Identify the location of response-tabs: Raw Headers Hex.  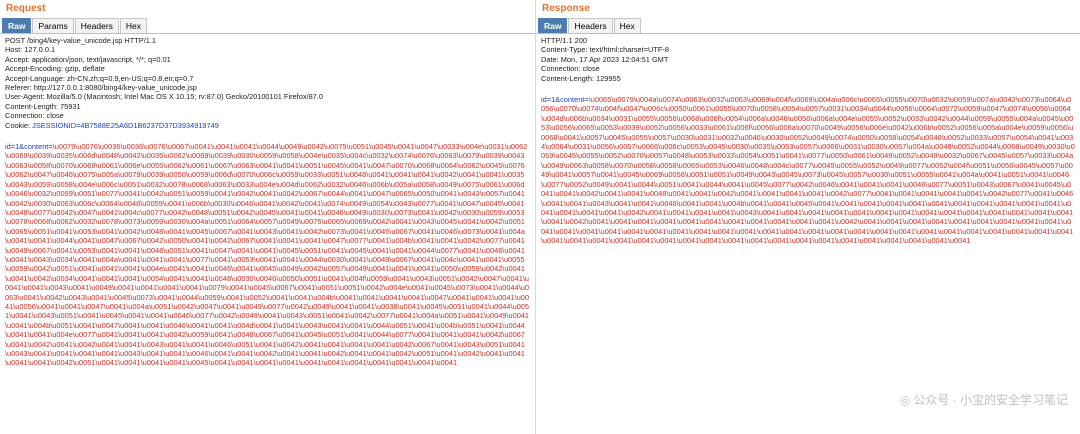
(808, 25).